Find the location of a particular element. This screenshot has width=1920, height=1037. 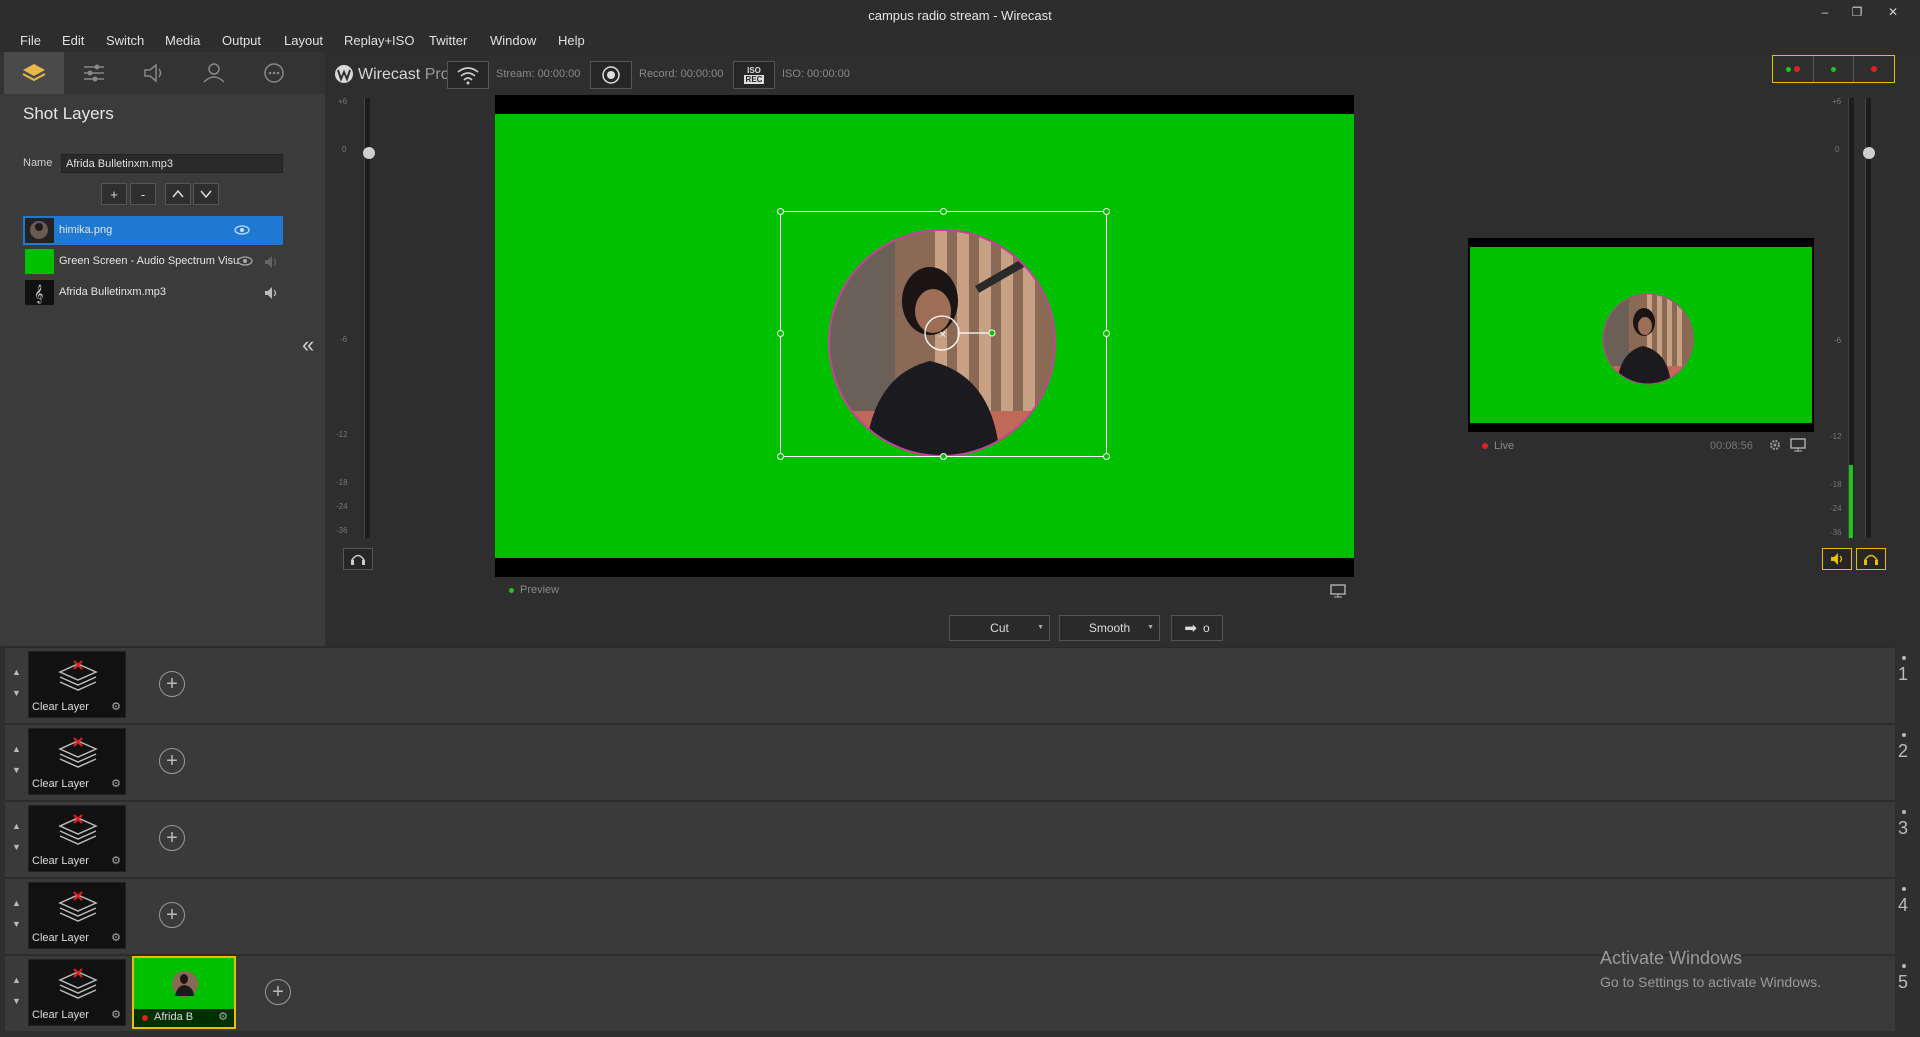

preview-volume-knob is located at coordinates (369, 153).